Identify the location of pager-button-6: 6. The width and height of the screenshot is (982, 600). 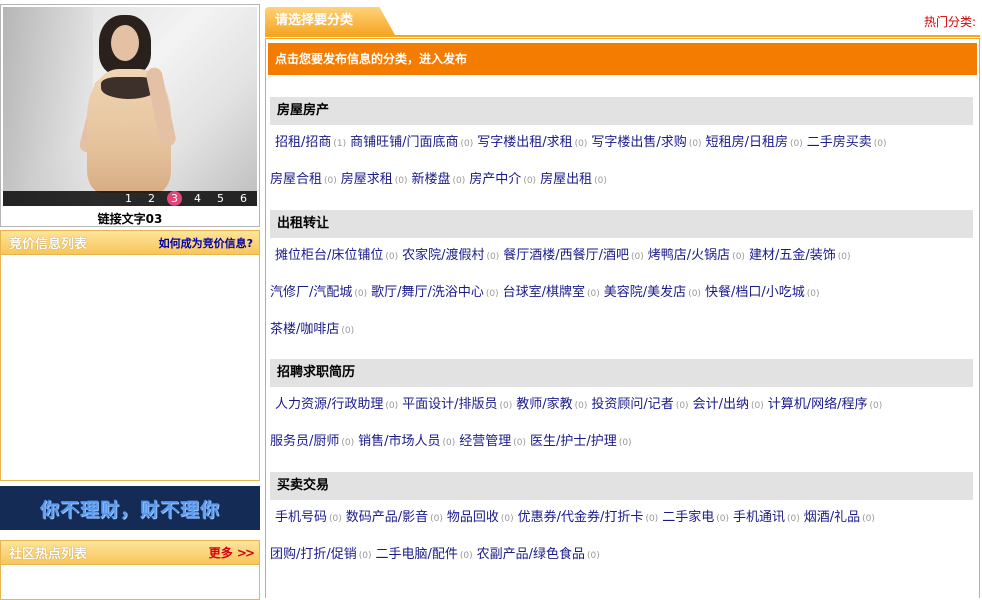
(243, 198).